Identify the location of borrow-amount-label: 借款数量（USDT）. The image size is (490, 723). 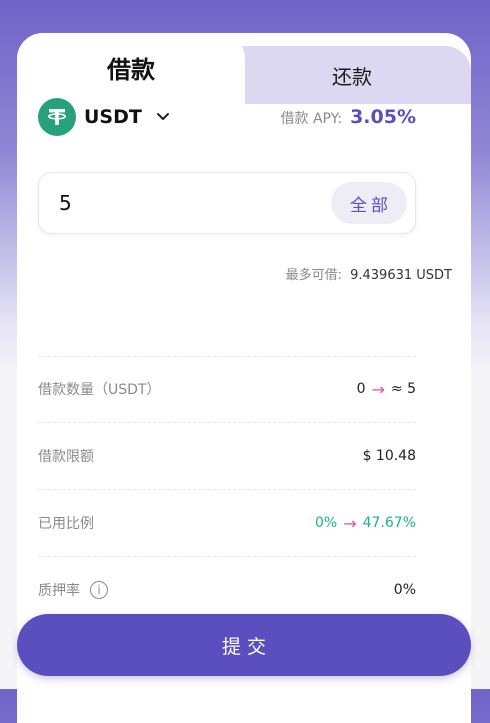
(99, 390).